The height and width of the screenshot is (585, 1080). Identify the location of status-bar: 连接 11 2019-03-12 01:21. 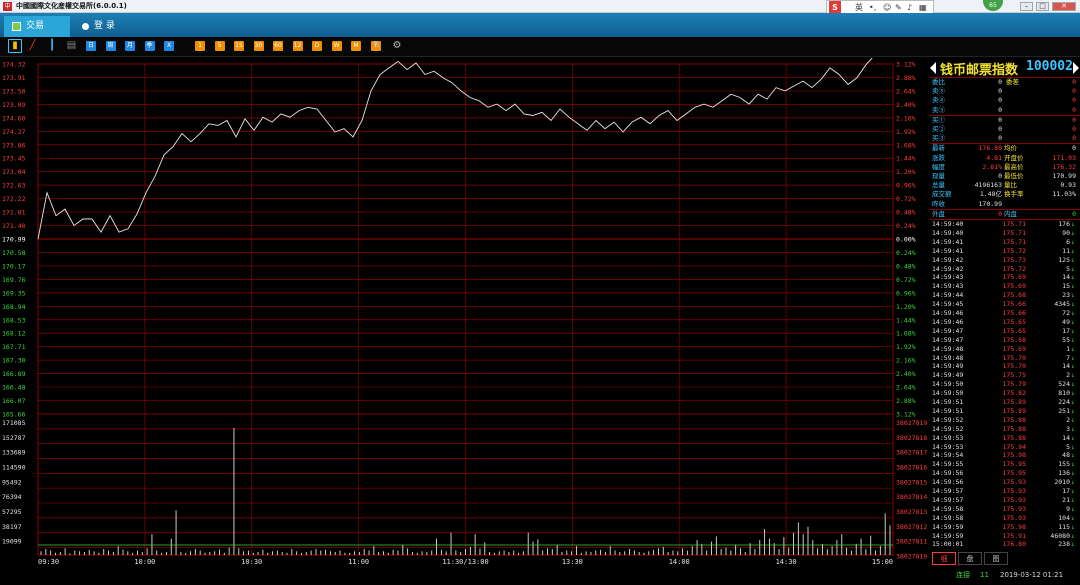
(1005, 575).